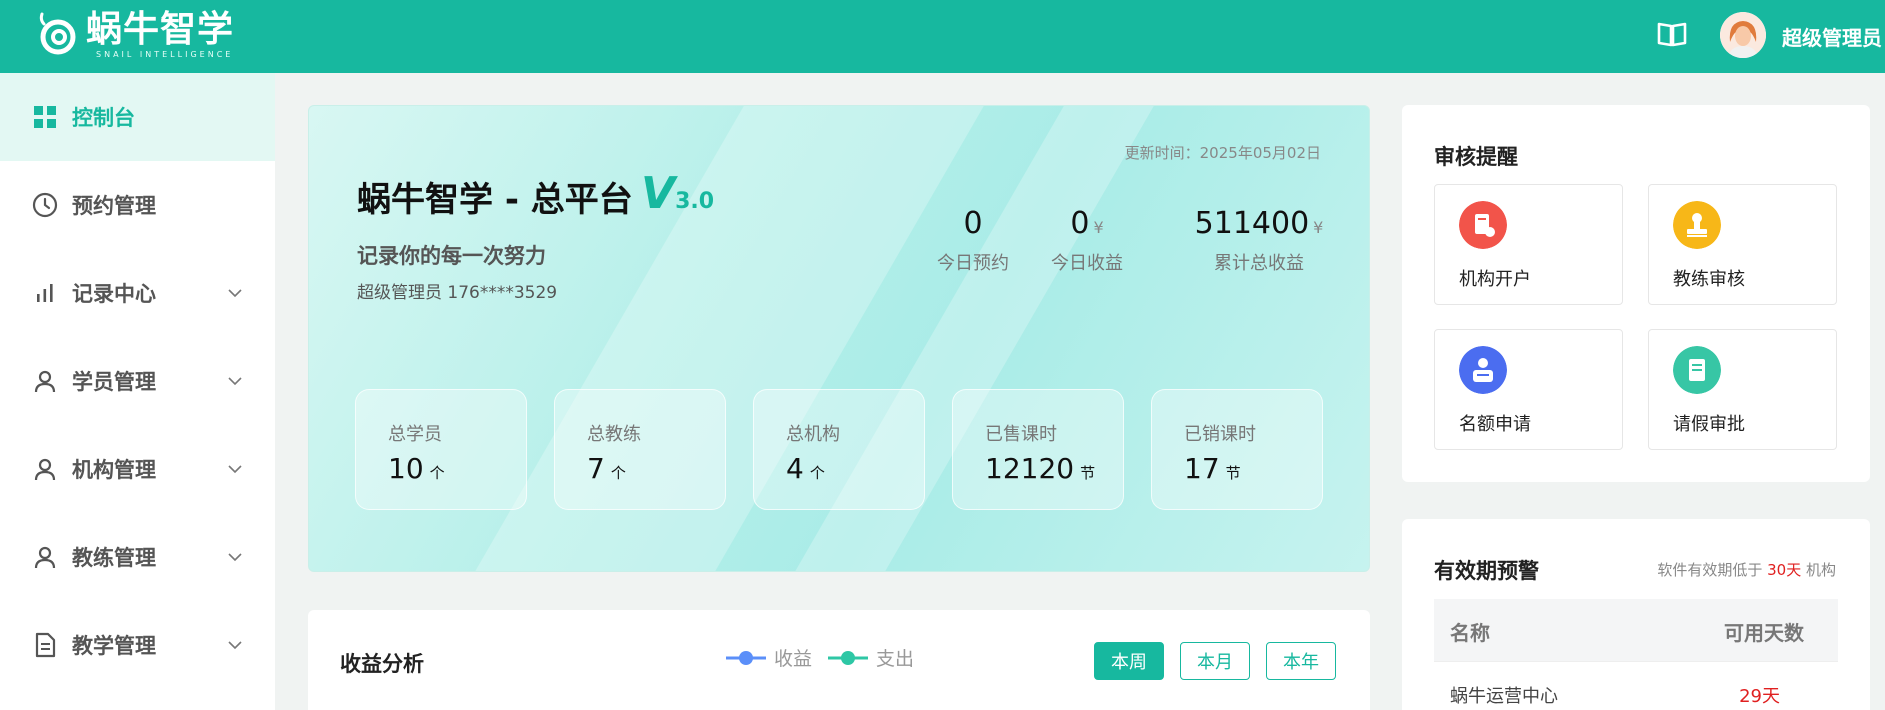 Image resolution: width=1885 pixels, height=710 pixels. What do you see at coordinates (1129, 661) in the screenshot?
I see `range-week-button: 本周` at bounding box center [1129, 661].